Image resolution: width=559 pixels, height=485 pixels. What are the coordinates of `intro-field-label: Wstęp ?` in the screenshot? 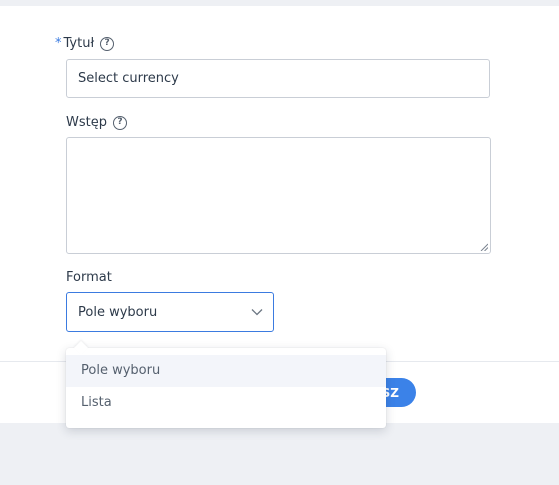 It's located at (96, 122).